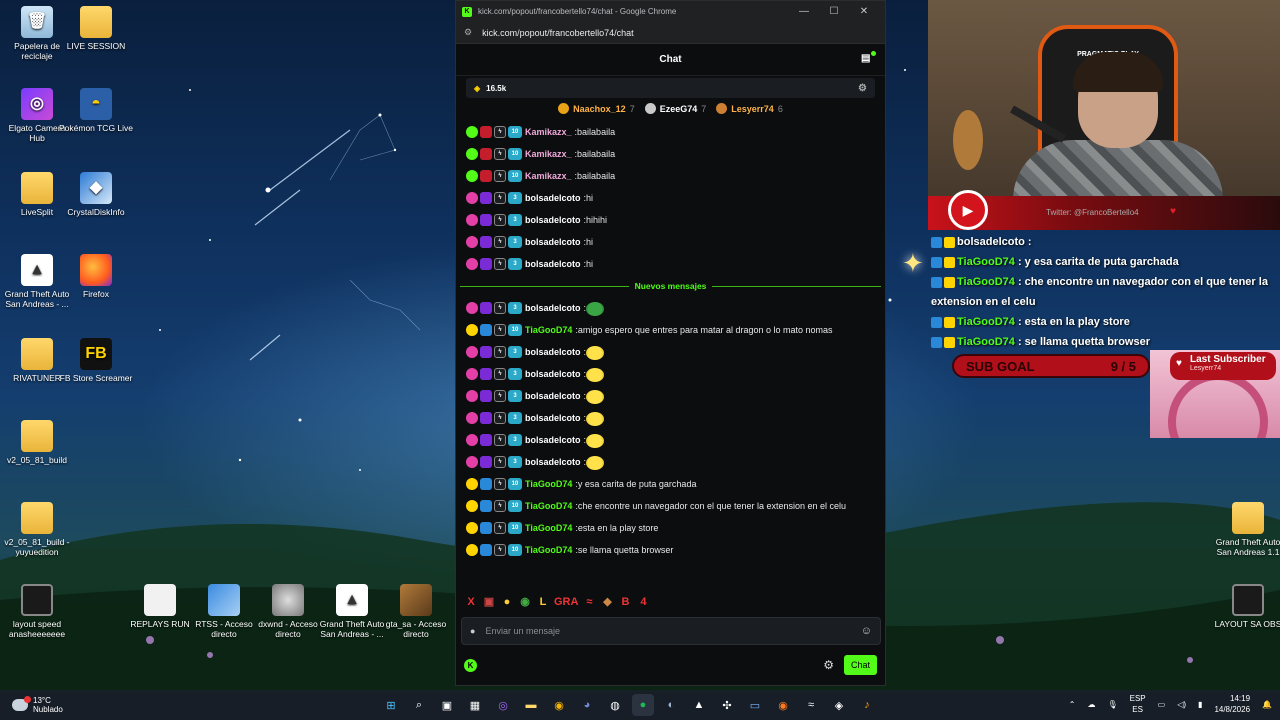 The height and width of the screenshot is (720, 1280). Describe the element at coordinates (675, 108) in the screenshot. I see `leaderboard-entry: EzeeG74 7` at that location.